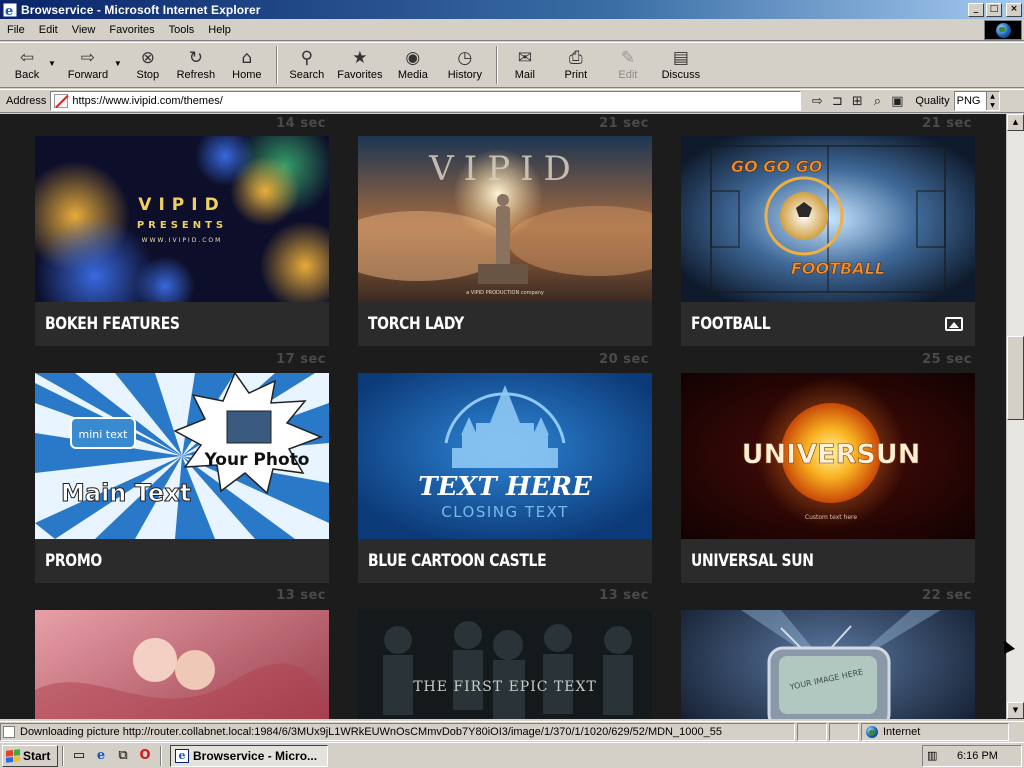 The image size is (1024, 768). What do you see at coordinates (182, 664) in the screenshot?
I see `theme-thumbnail` at bounding box center [182, 664].